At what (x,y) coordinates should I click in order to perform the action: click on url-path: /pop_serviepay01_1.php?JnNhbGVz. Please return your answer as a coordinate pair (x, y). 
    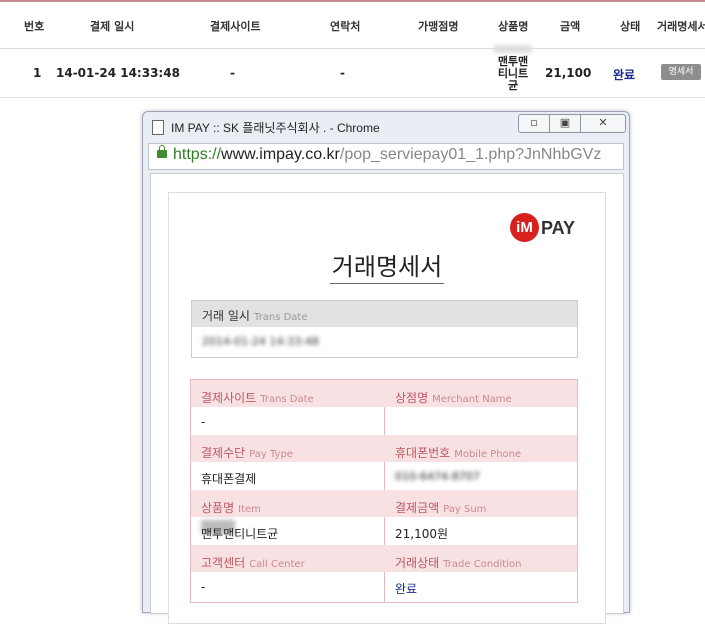
    Looking at the image, I should click on (470, 154).